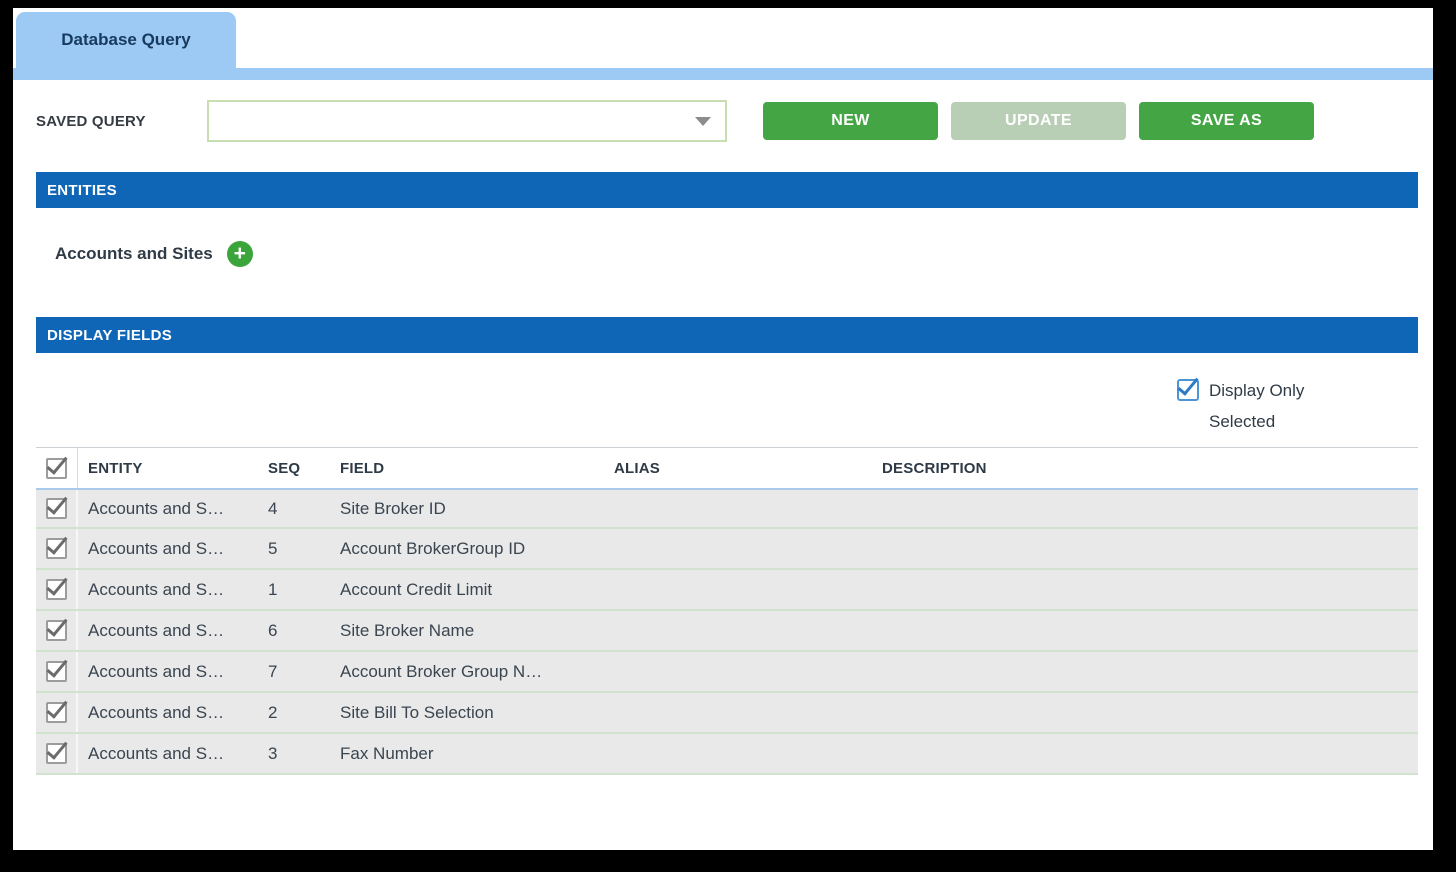  What do you see at coordinates (170, 468) in the screenshot?
I see `column-header-entity: ENTITY` at bounding box center [170, 468].